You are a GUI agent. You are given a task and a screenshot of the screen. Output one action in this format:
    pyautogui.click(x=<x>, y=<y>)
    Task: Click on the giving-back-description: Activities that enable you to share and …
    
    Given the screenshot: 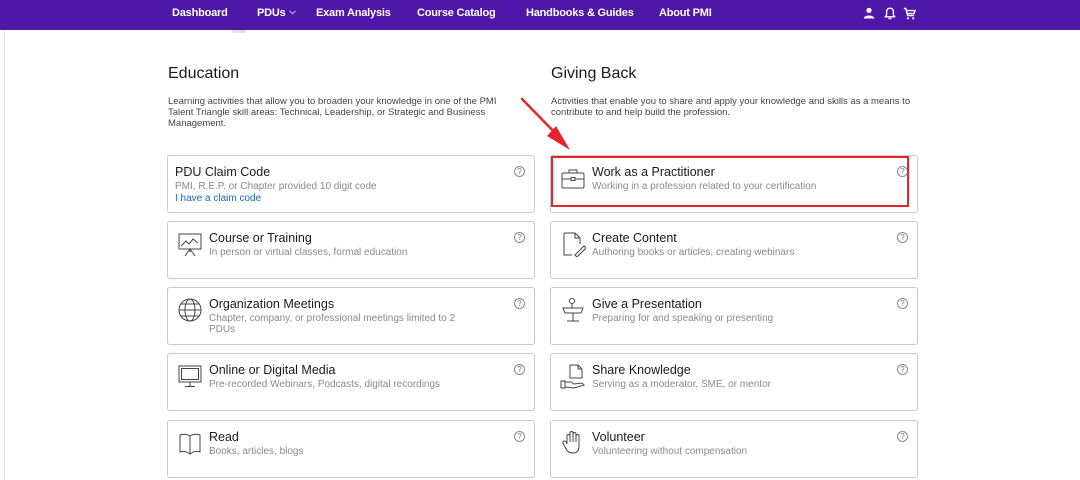 What is the action you would take?
    pyautogui.click(x=731, y=107)
    